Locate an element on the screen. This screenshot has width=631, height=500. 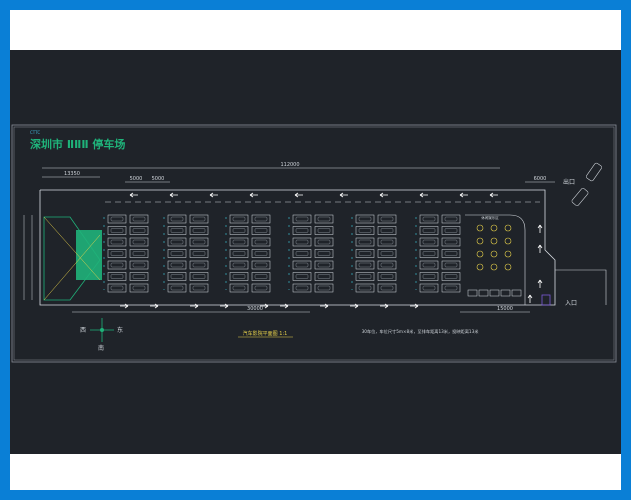
service-area-label: 休闲娱乐区 is located at coordinates (490, 217).